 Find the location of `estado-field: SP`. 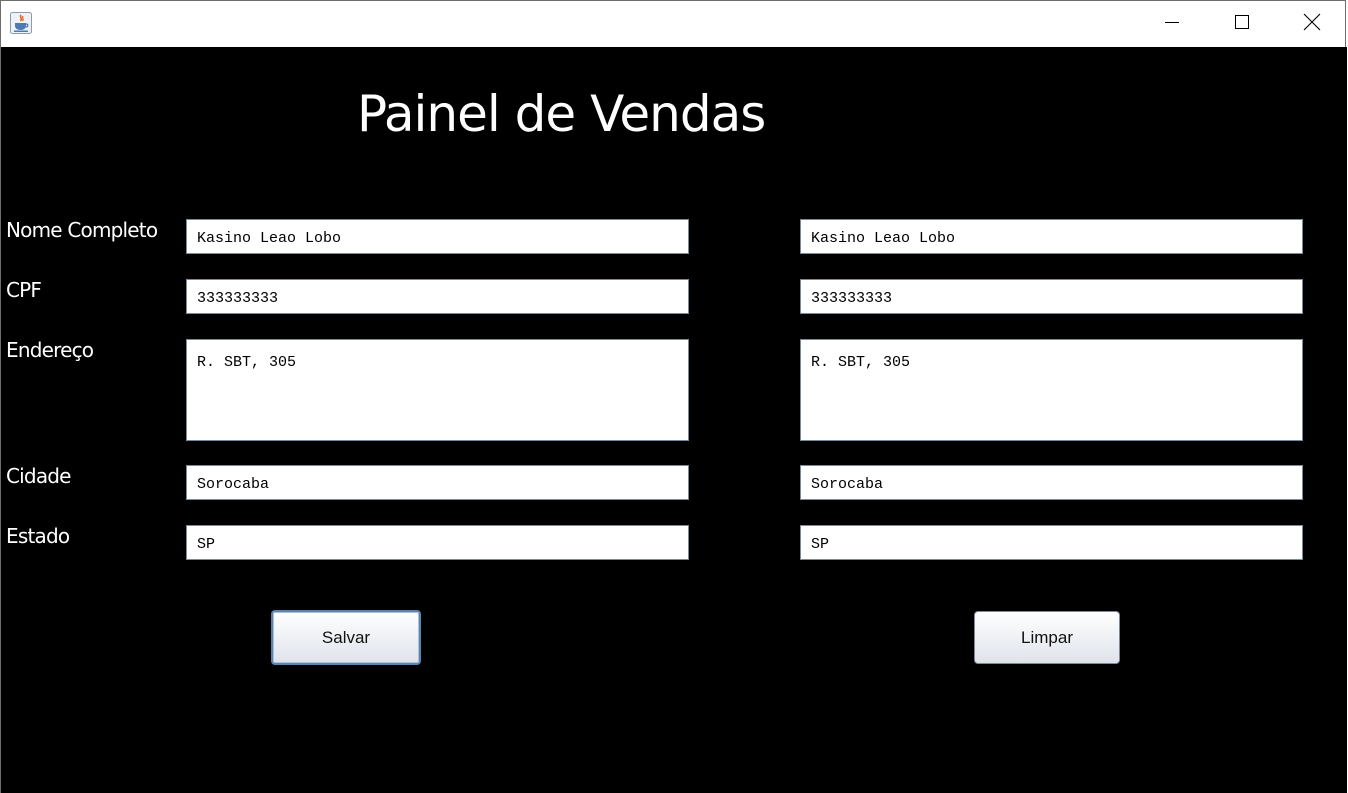

estado-field: SP is located at coordinates (437, 542).